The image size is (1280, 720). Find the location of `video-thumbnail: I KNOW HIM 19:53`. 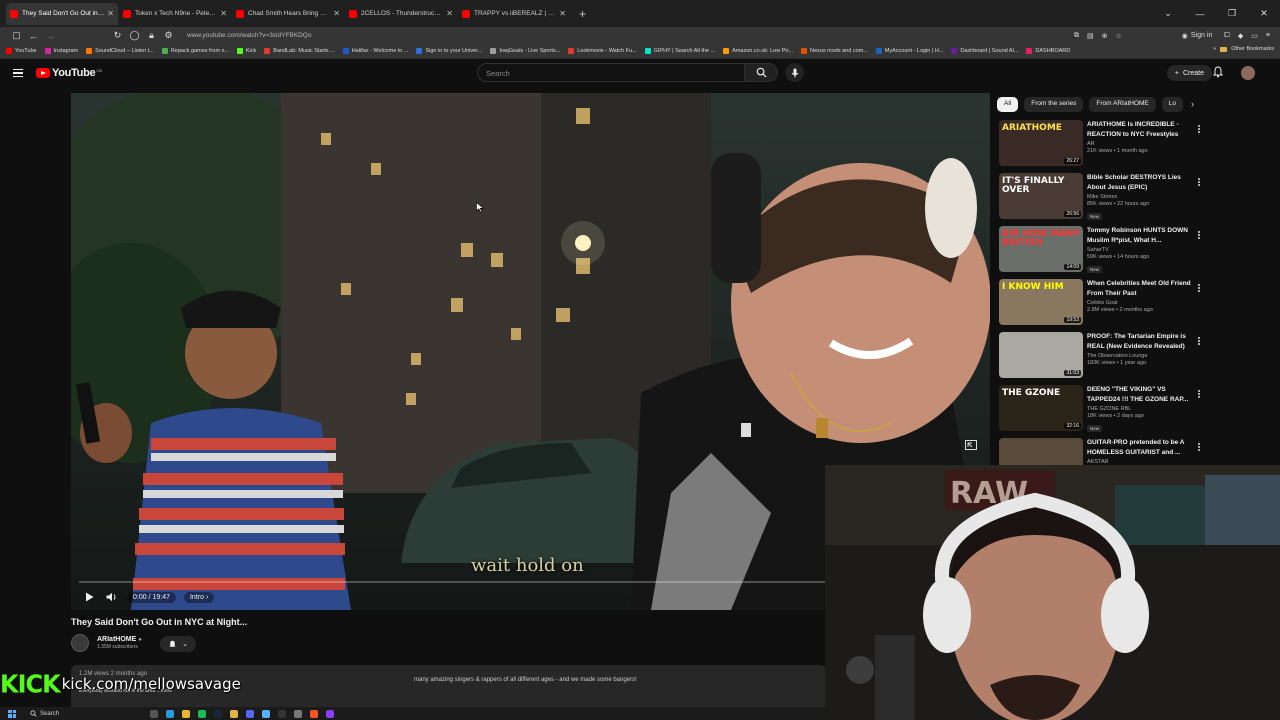

video-thumbnail: I KNOW HIM 19:53 is located at coordinates (1041, 302).